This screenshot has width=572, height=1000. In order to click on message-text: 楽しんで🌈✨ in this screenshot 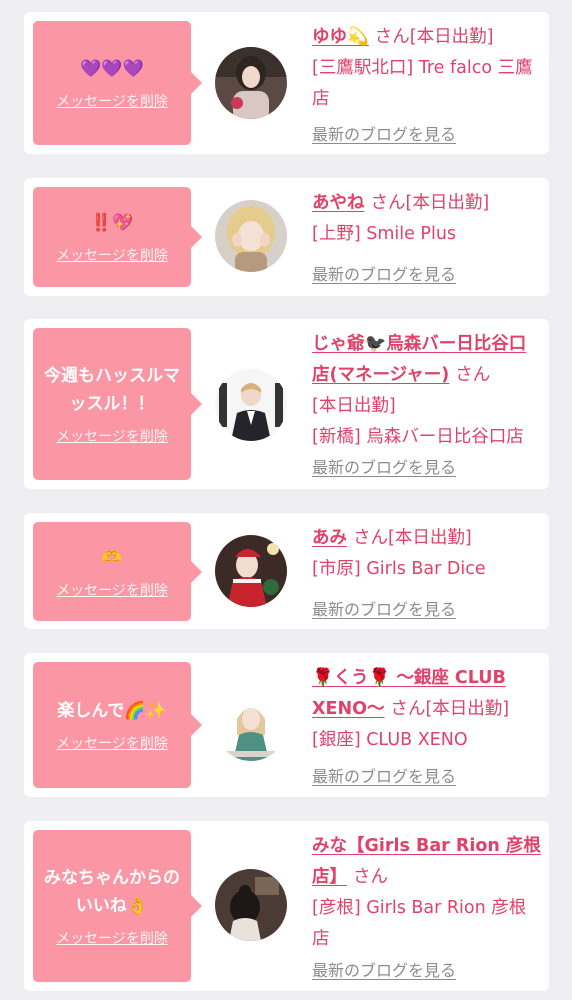, I will do `click(112, 711)`.